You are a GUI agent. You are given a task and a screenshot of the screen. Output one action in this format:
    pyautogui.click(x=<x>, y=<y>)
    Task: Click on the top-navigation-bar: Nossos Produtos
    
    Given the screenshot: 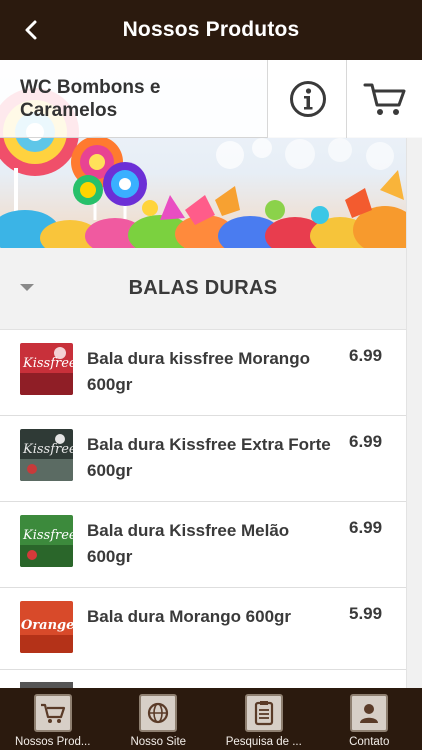 What is the action you would take?
    pyautogui.click(x=211, y=30)
    